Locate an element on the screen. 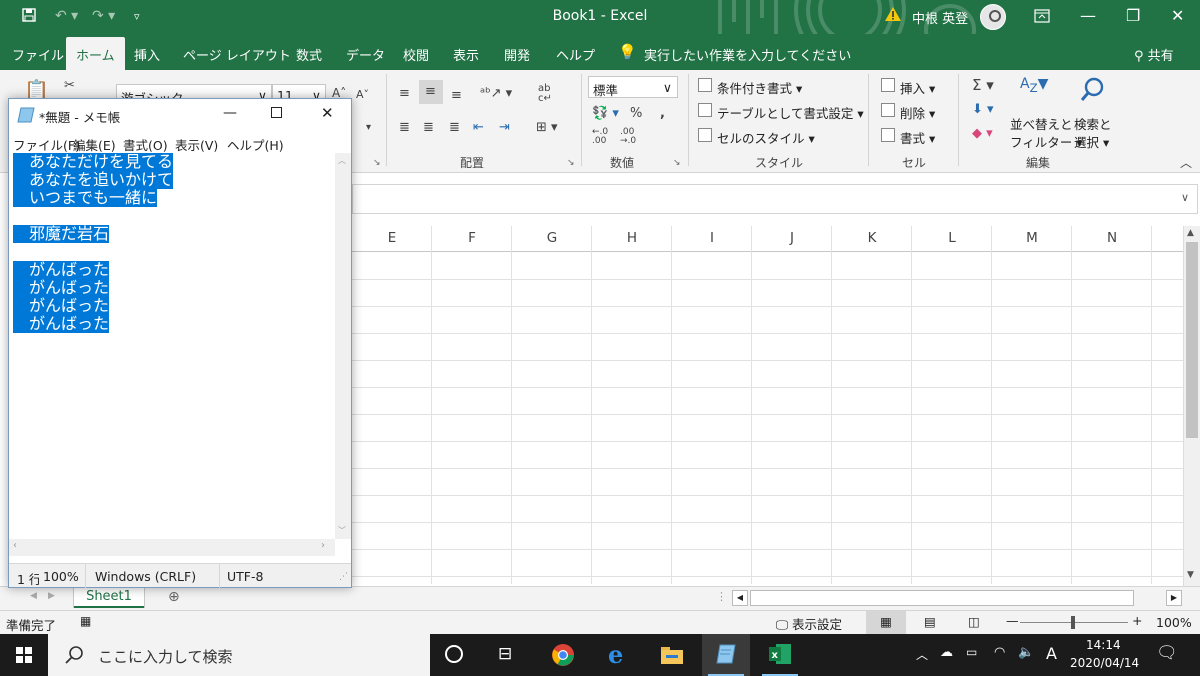  fill-icon: ⬇ ▾ is located at coordinates (983, 109).